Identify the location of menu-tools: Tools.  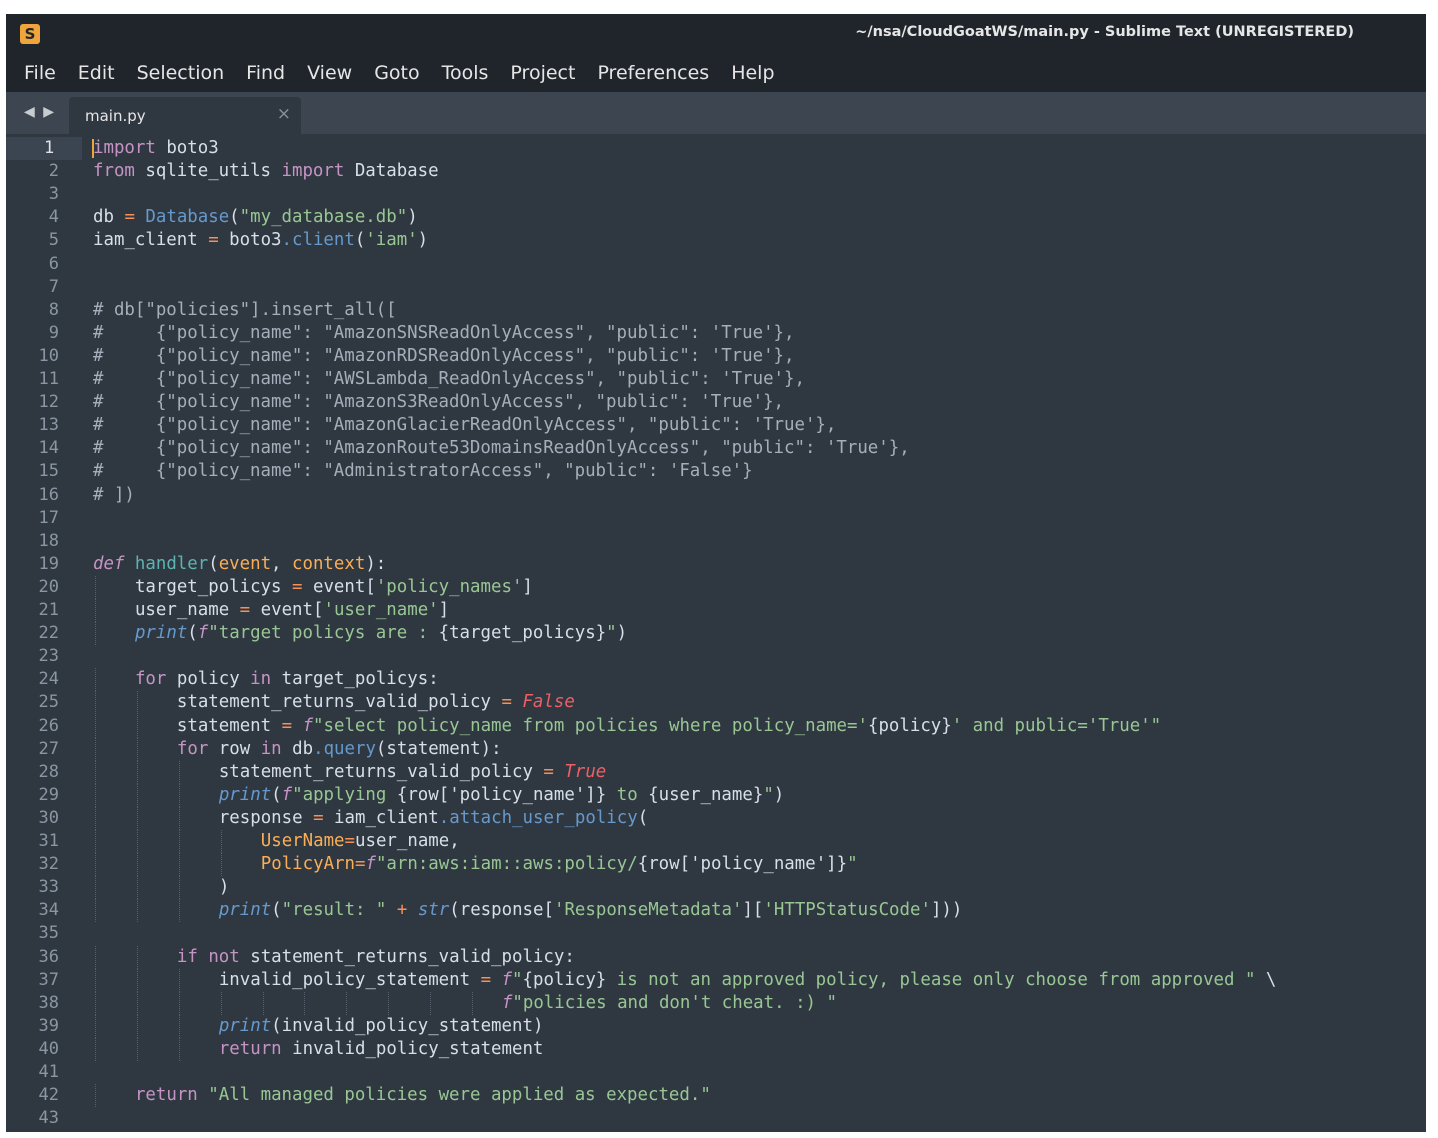
(465, 73).